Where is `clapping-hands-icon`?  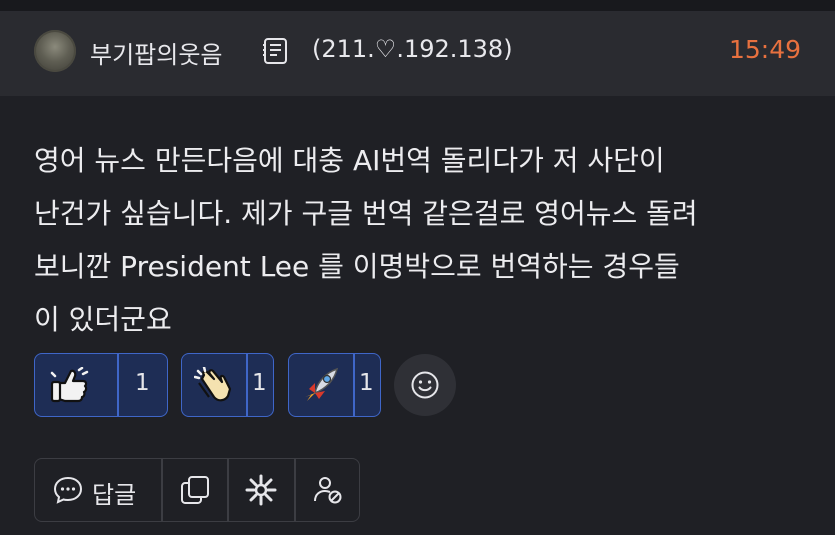
clapping-hands-icon is located at coordinates (214, 385).